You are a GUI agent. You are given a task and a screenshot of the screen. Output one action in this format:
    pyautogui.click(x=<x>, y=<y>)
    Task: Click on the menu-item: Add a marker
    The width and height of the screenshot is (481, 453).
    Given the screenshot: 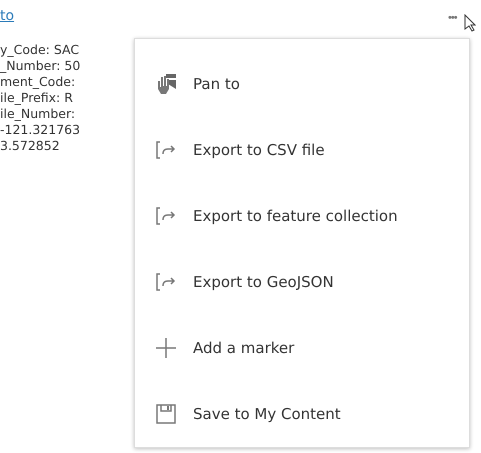 What is the action you would take?
    pyautogui.click(x=302, y=348)
    